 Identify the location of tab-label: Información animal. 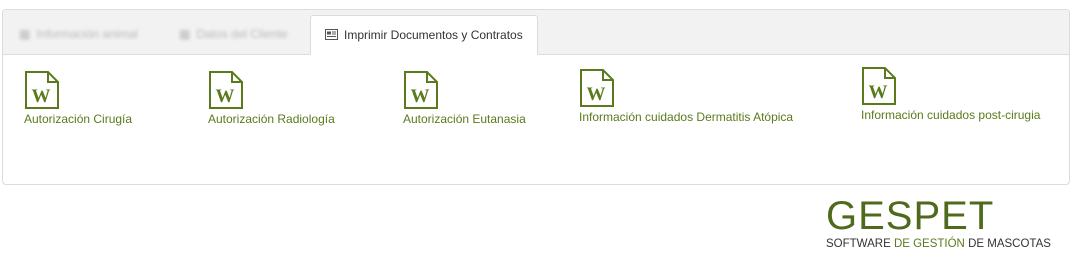
(87, 34).